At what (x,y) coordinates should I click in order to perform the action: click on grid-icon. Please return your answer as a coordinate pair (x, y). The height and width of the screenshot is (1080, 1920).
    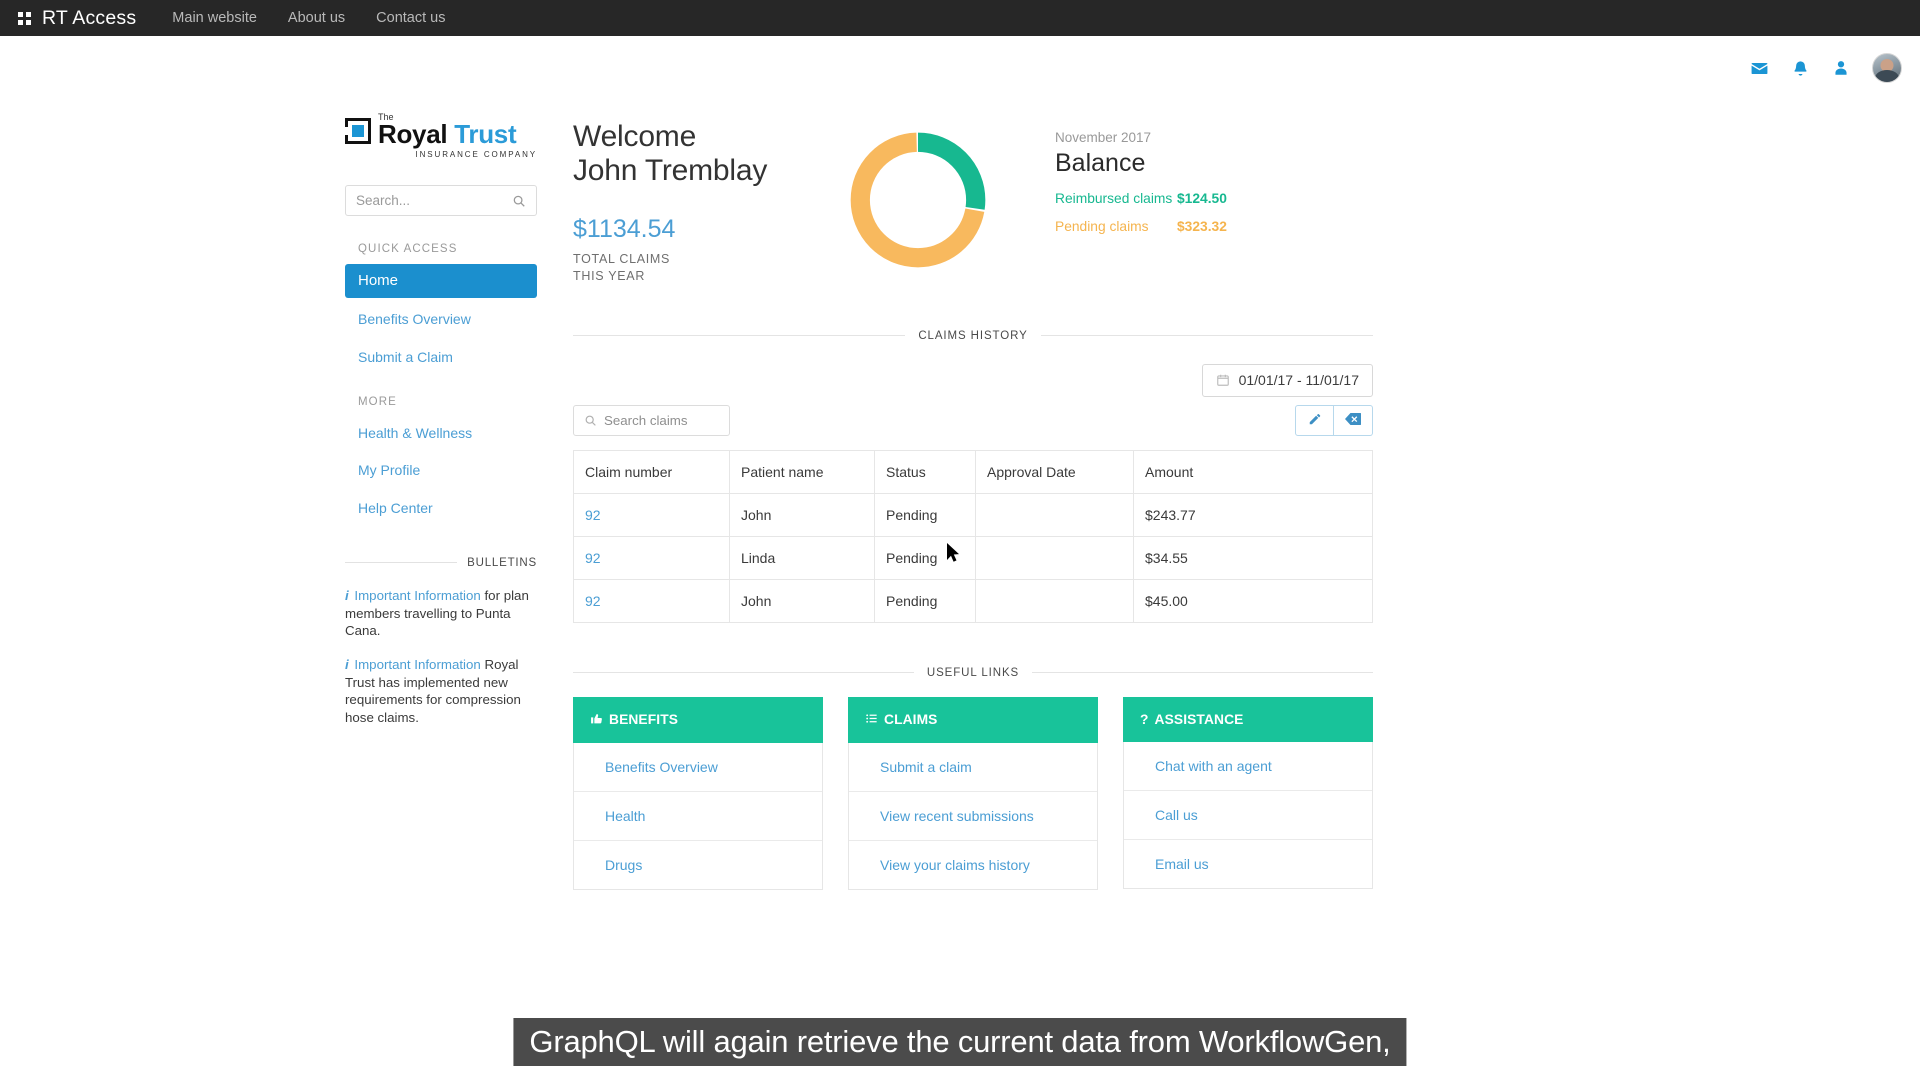
    Looking at the image, I should click on (24, 18).